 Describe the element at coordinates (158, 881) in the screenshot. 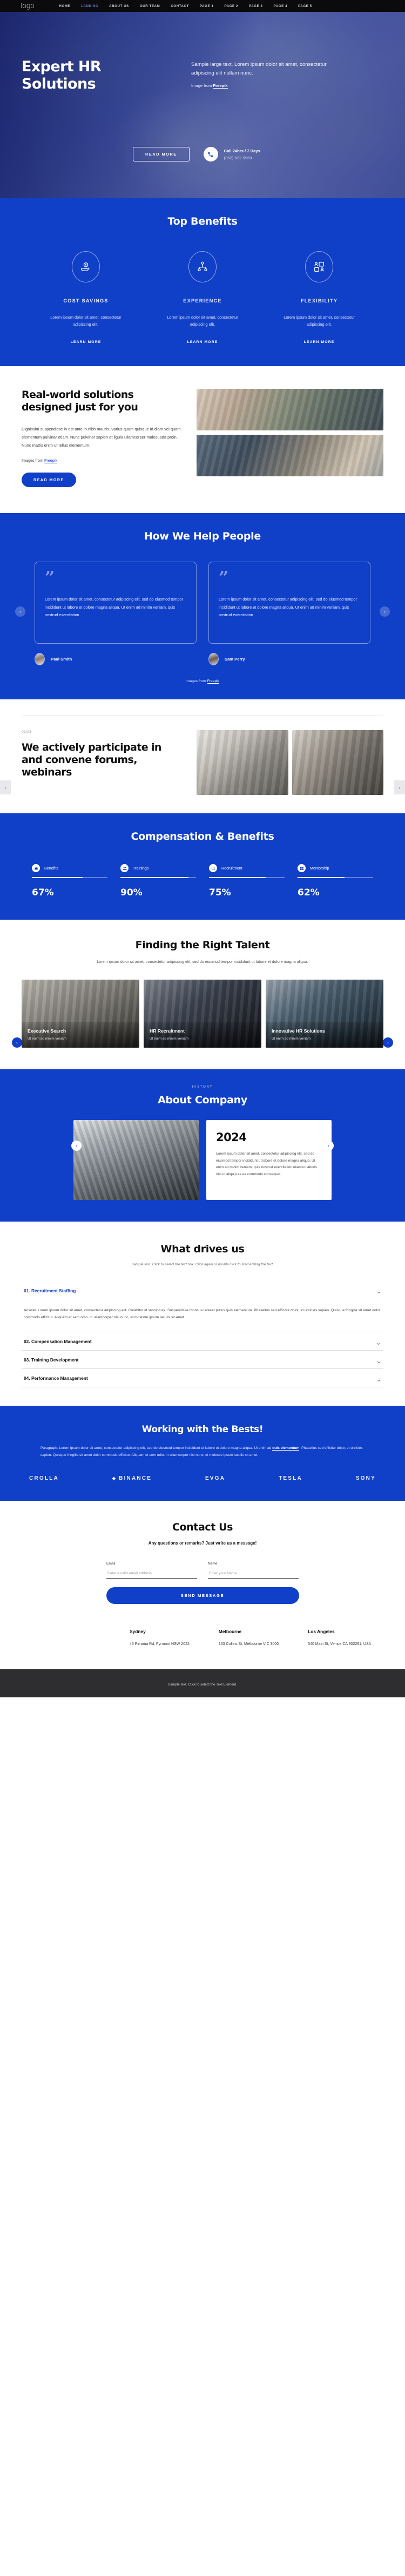

I see `stat-trainings: Trainings 90%` at that location.